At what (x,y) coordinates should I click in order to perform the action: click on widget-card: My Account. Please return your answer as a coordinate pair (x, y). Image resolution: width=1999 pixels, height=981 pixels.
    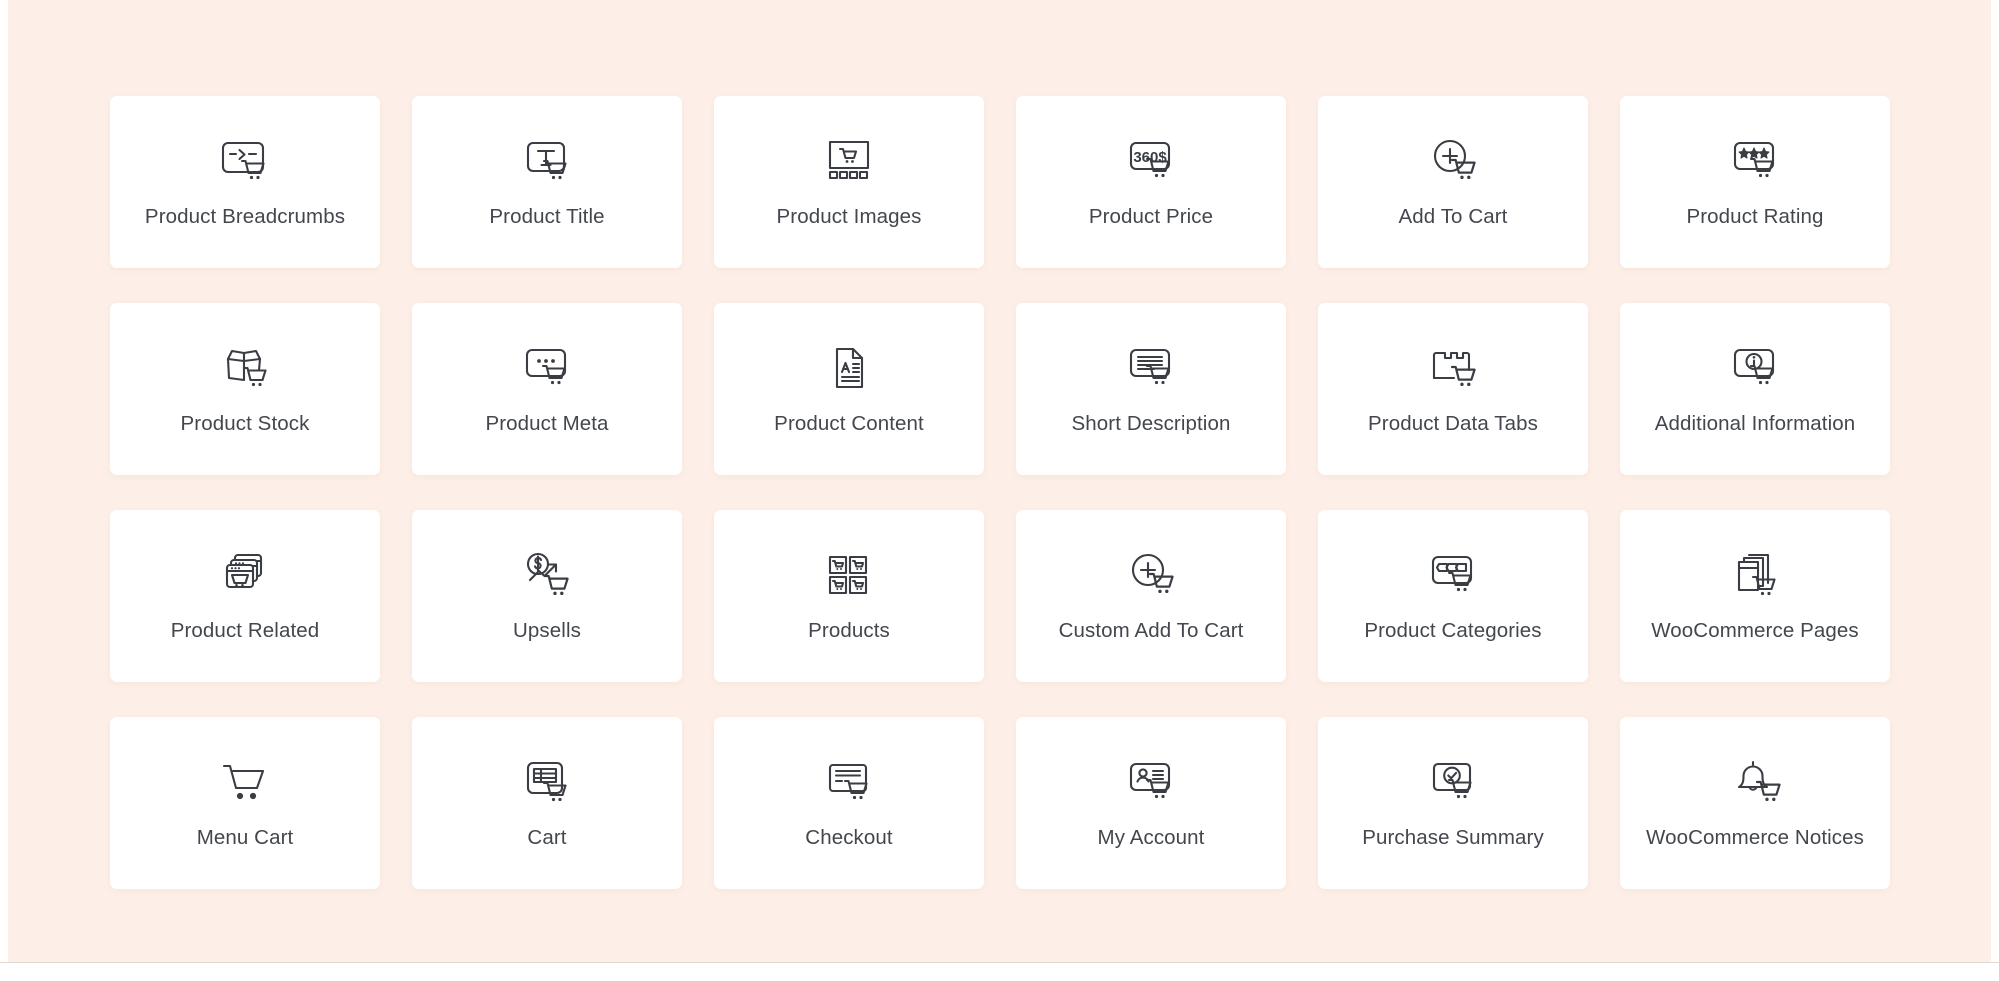
    Looking at the image, I should click on (1151, 803).